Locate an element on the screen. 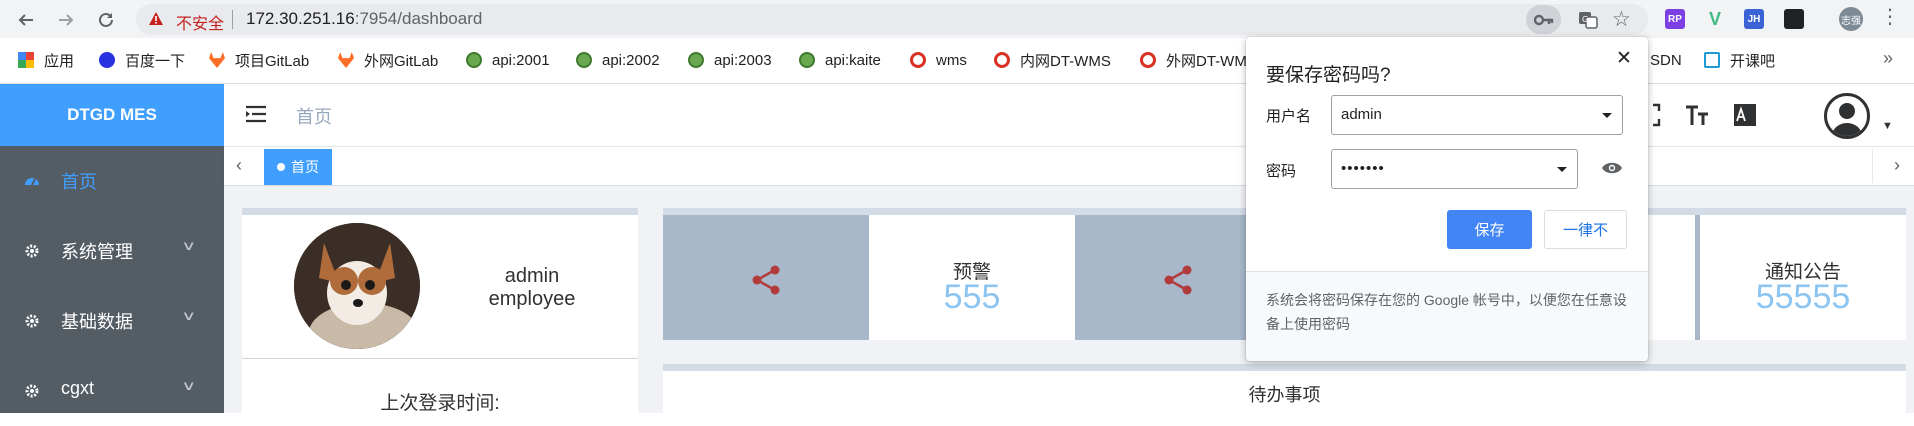 The height and width of the screenshot is (426, 1914). bookmark-kaikeba: 开课吧 is located at coordinates (1739, 60).